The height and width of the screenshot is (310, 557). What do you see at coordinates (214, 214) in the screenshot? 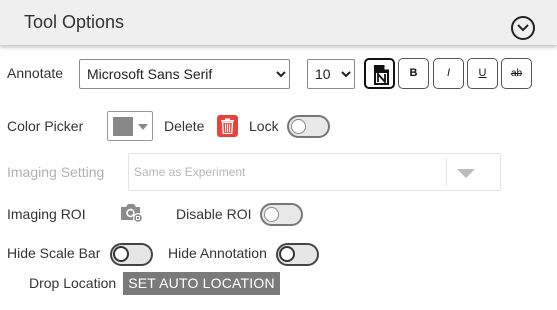
I see `disable-roi-label: Disable ROI` at bounding box center [214, 214].